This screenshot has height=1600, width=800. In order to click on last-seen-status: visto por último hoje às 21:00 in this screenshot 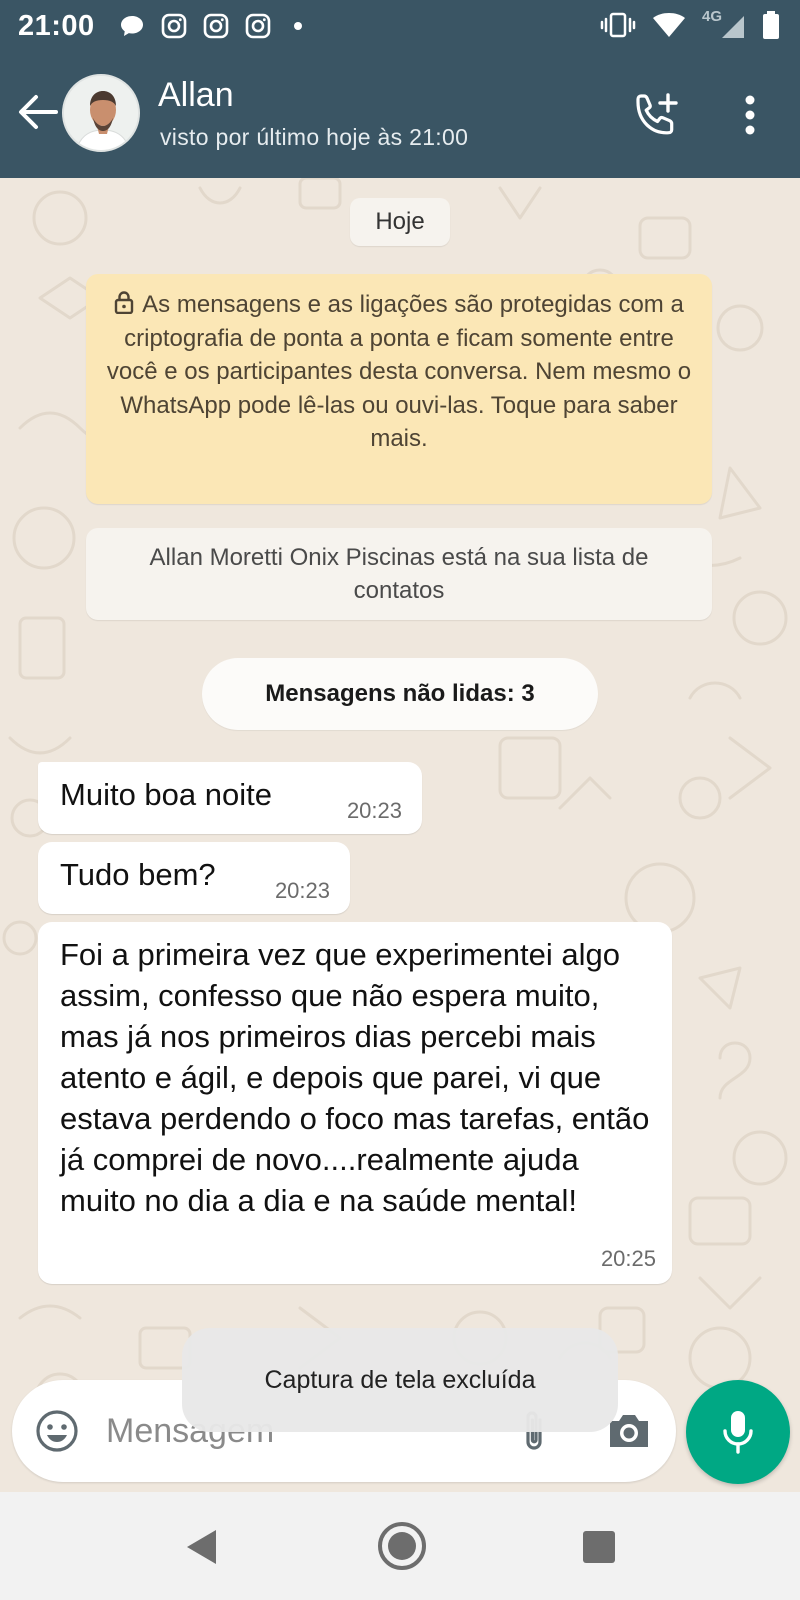, I will do `click(314, 137)`.